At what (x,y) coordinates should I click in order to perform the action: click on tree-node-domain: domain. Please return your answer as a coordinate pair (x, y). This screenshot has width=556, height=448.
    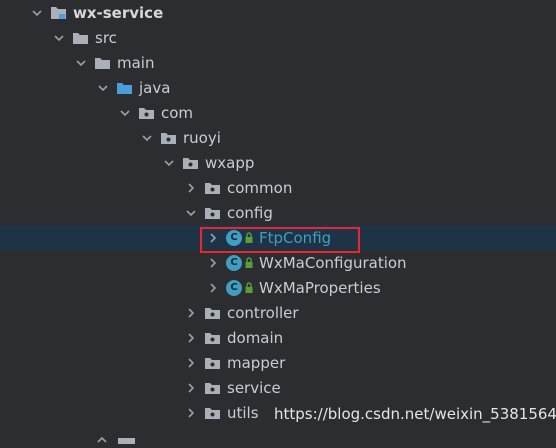
    Looking at the image, I should click on (278, 337).